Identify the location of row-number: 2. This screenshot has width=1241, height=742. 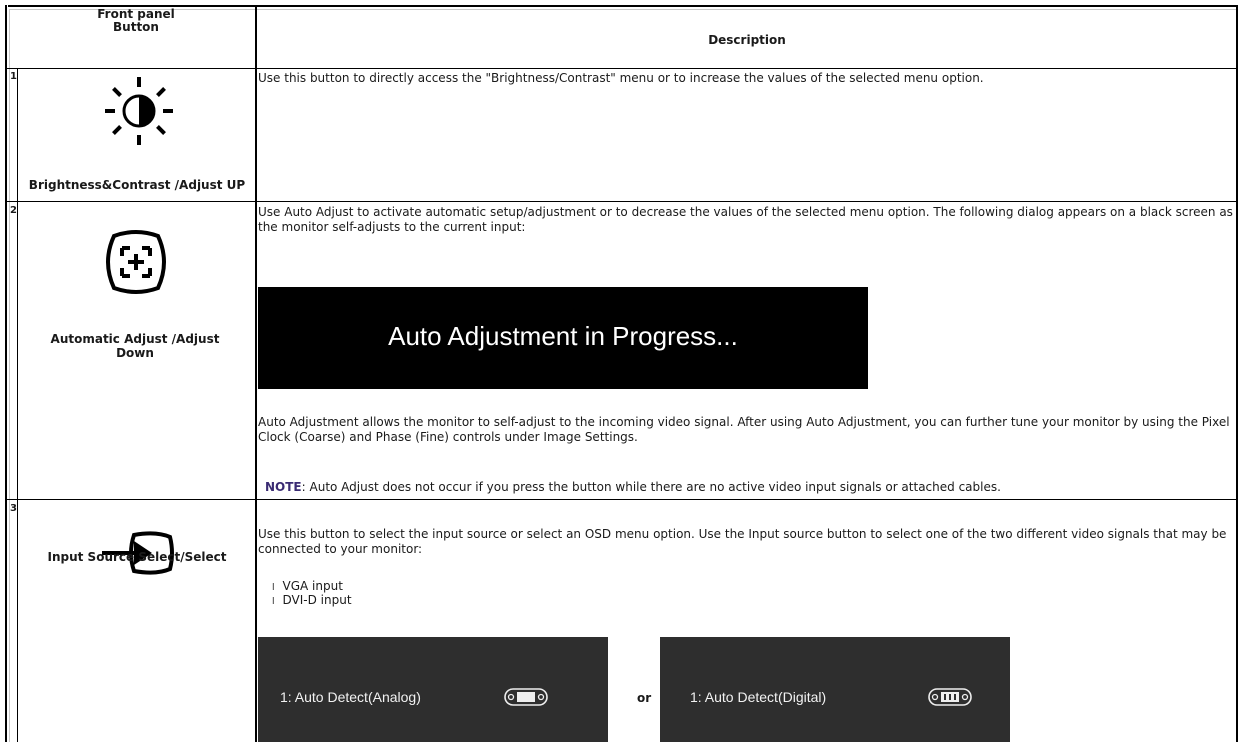
(13, 210).